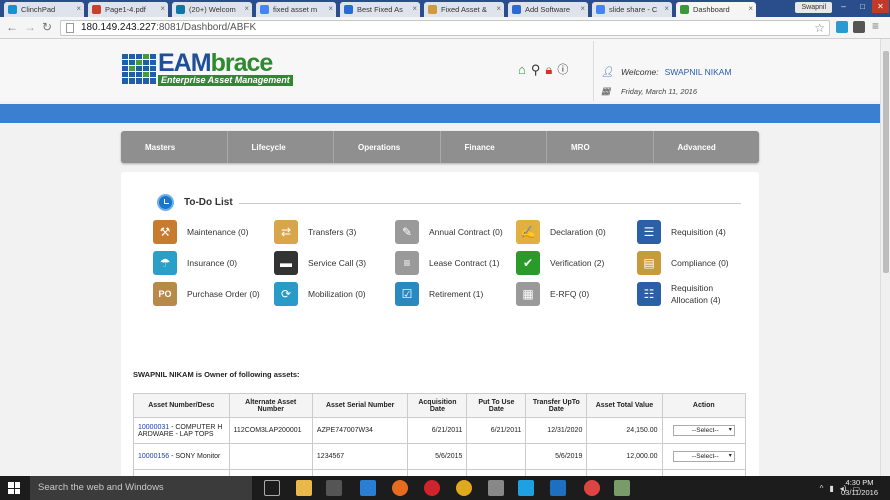 This screenshot has width=890, height=500. What do you see at coordinates (822, 488) in the screenshot?
I see `tray-up-icon: ^` at bounding box center [822, 488].